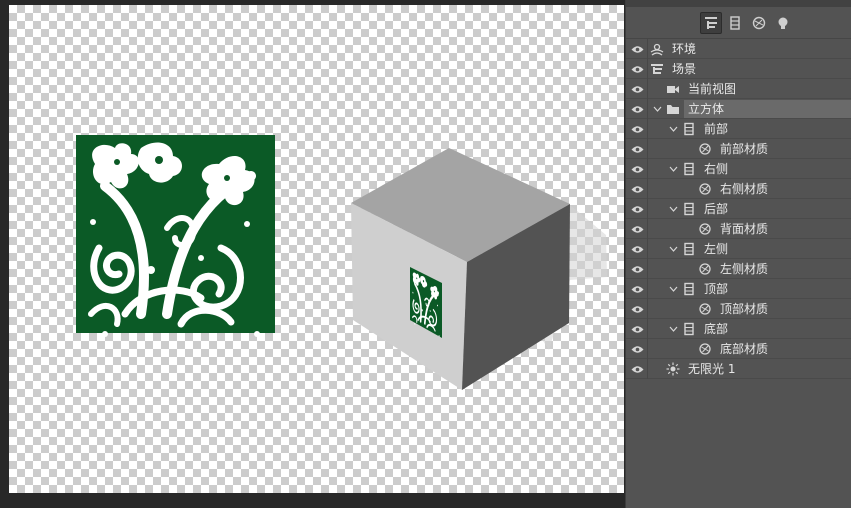 The width and height of the screenshot is (851, 508). Describe the element at coordinates (738, 329) in the screenshot. I see `layer-row: 底部` at that location.